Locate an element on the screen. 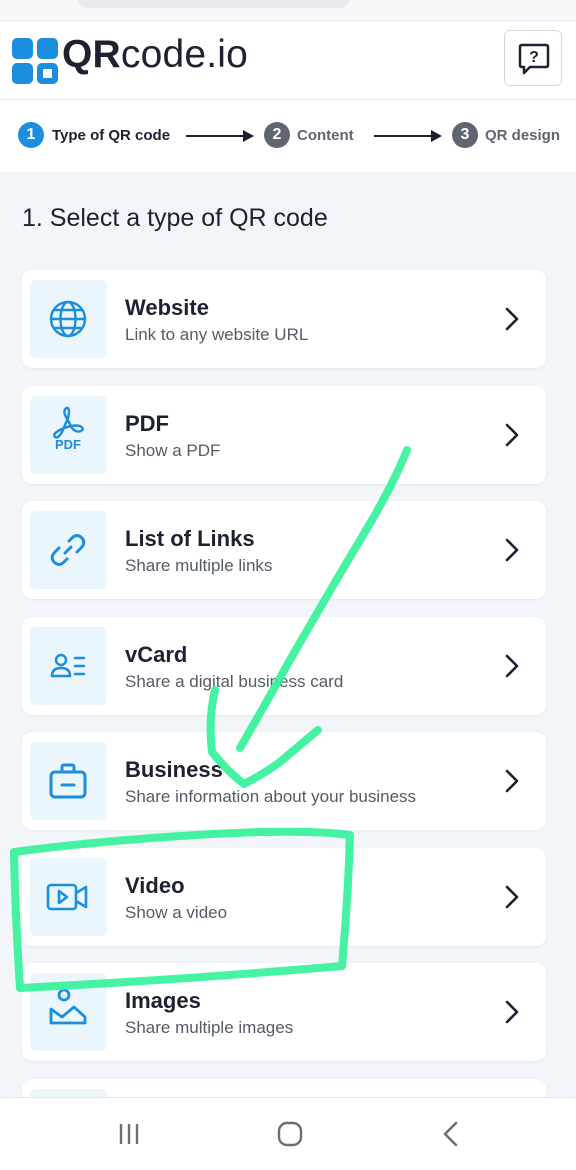 The height and width of the screenshot is (1170, 576). android-nav-bar is located at coordinates (288, 1133).